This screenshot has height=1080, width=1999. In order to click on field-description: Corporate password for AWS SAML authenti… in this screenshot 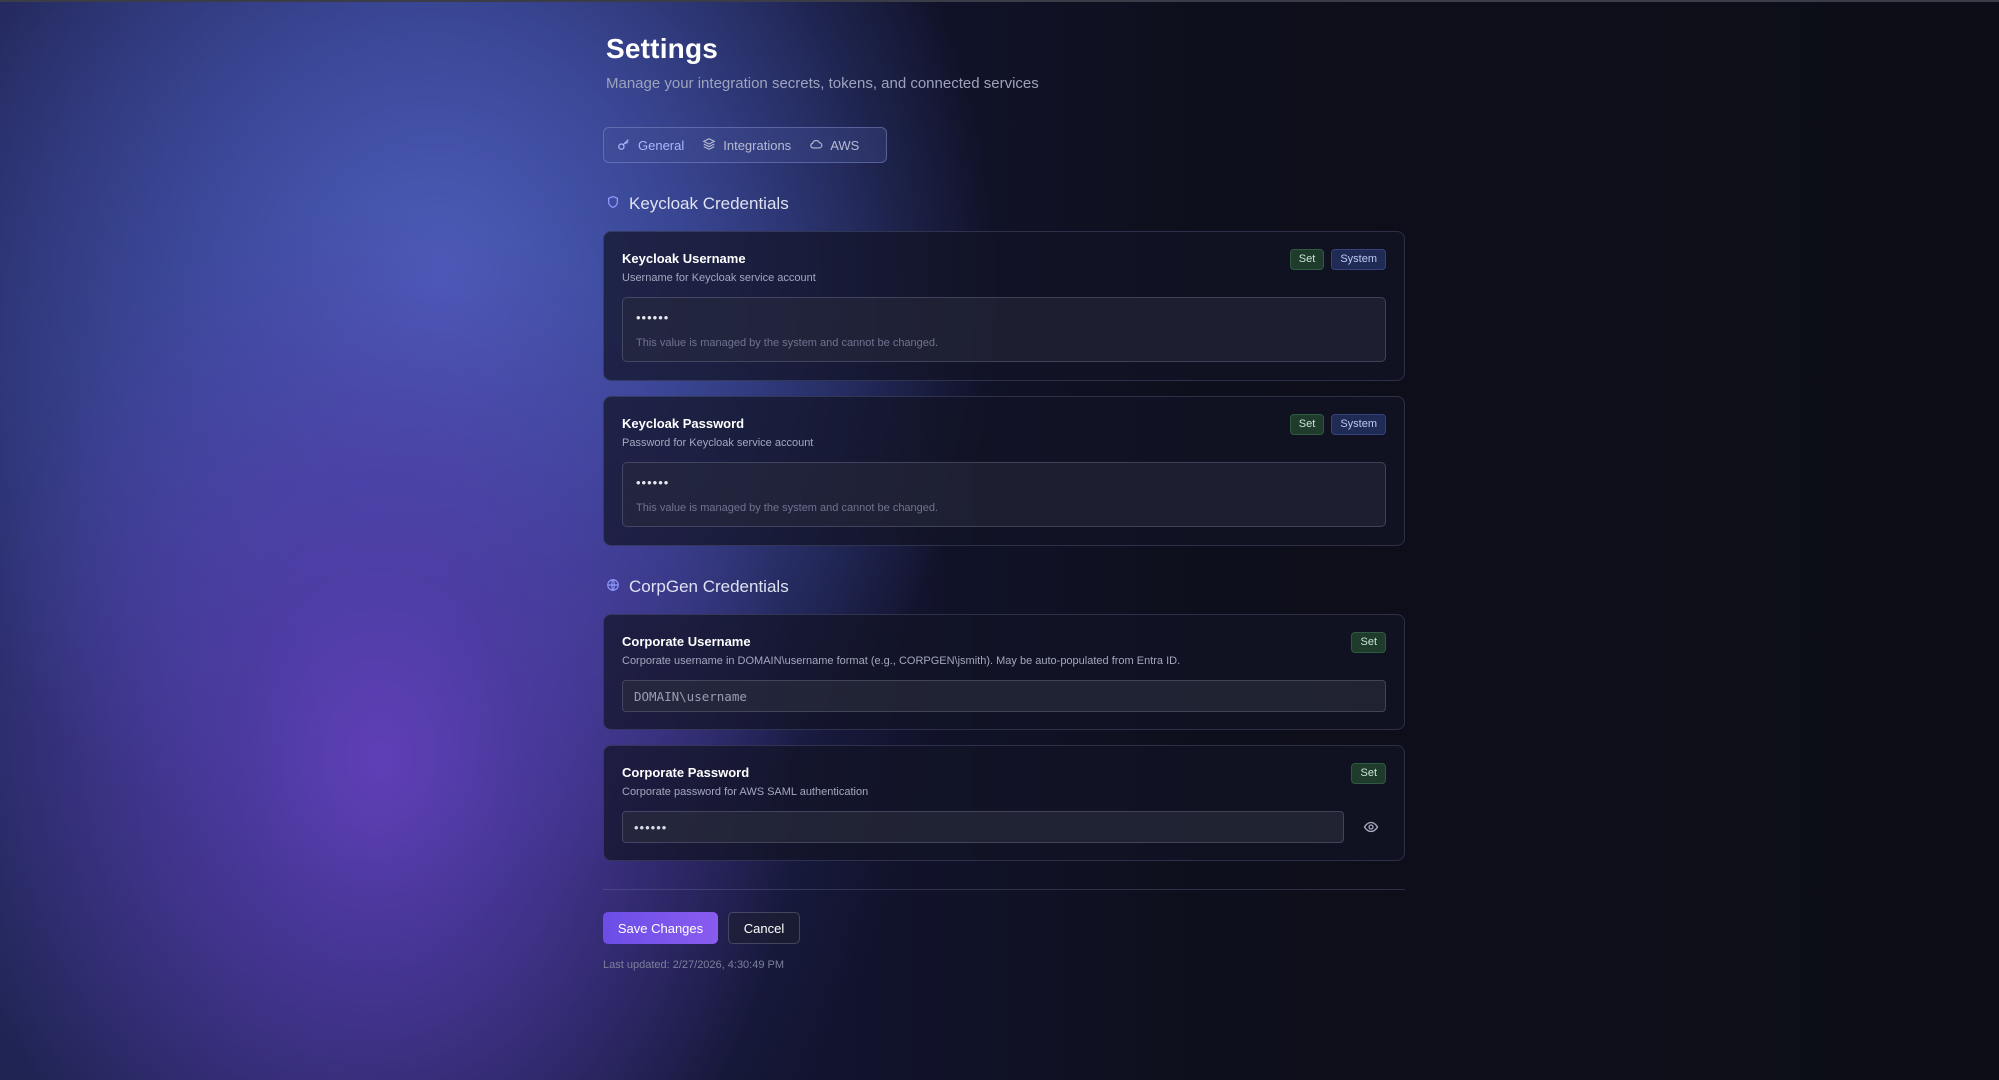, I will do `click(745, 792)`.